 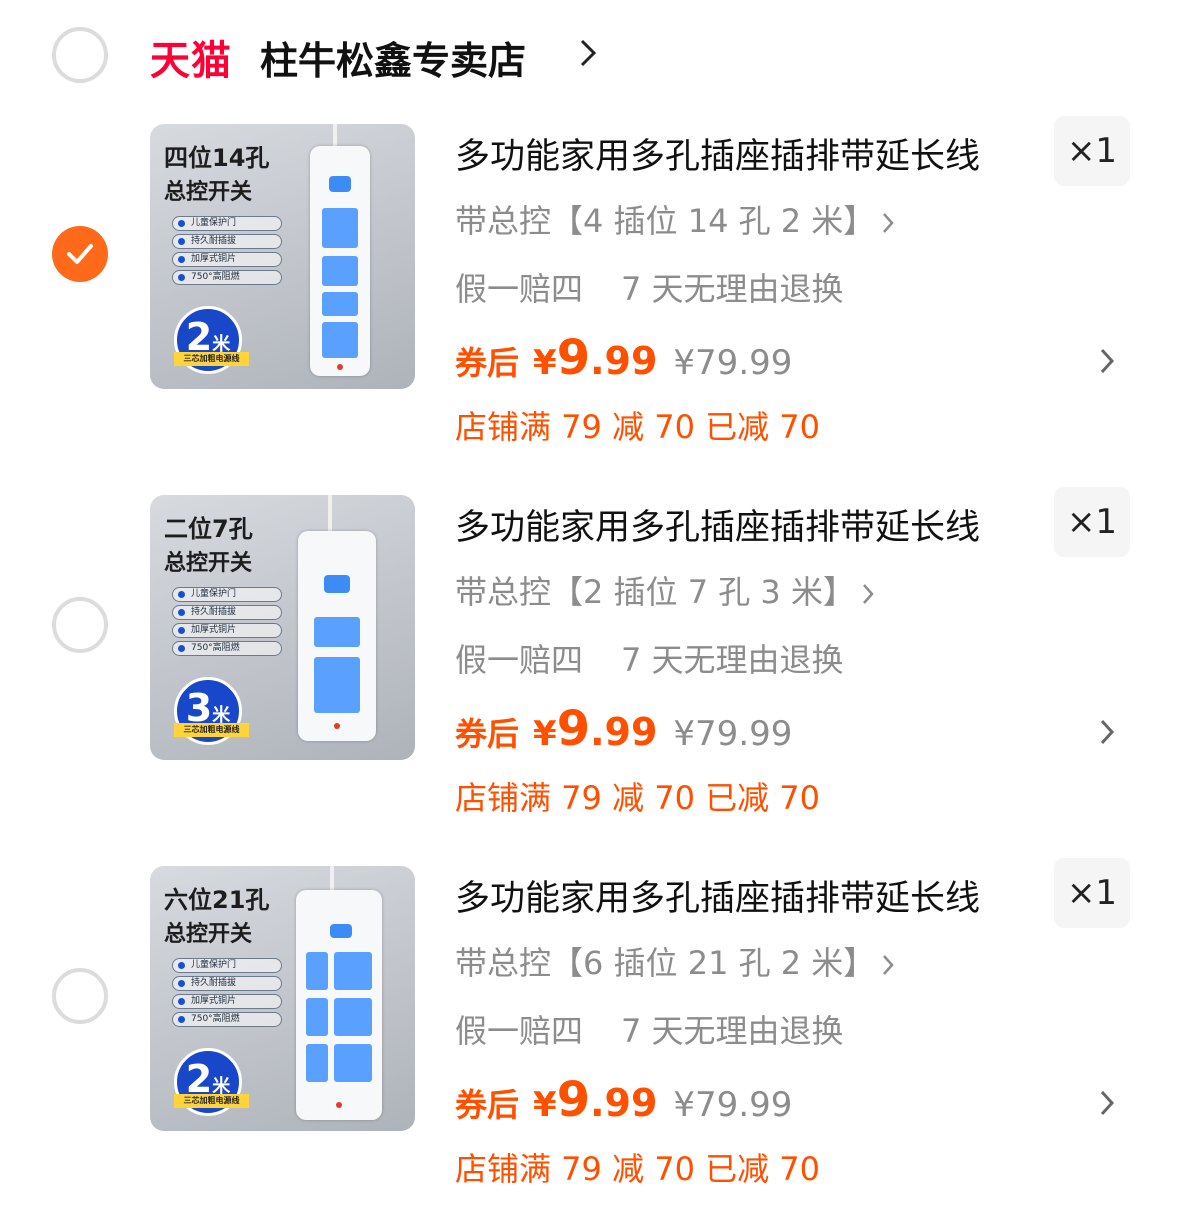 I want to click on sku-selector: 带总控【4 插位 14 孔 2 米】, so click(x=675, y=219).